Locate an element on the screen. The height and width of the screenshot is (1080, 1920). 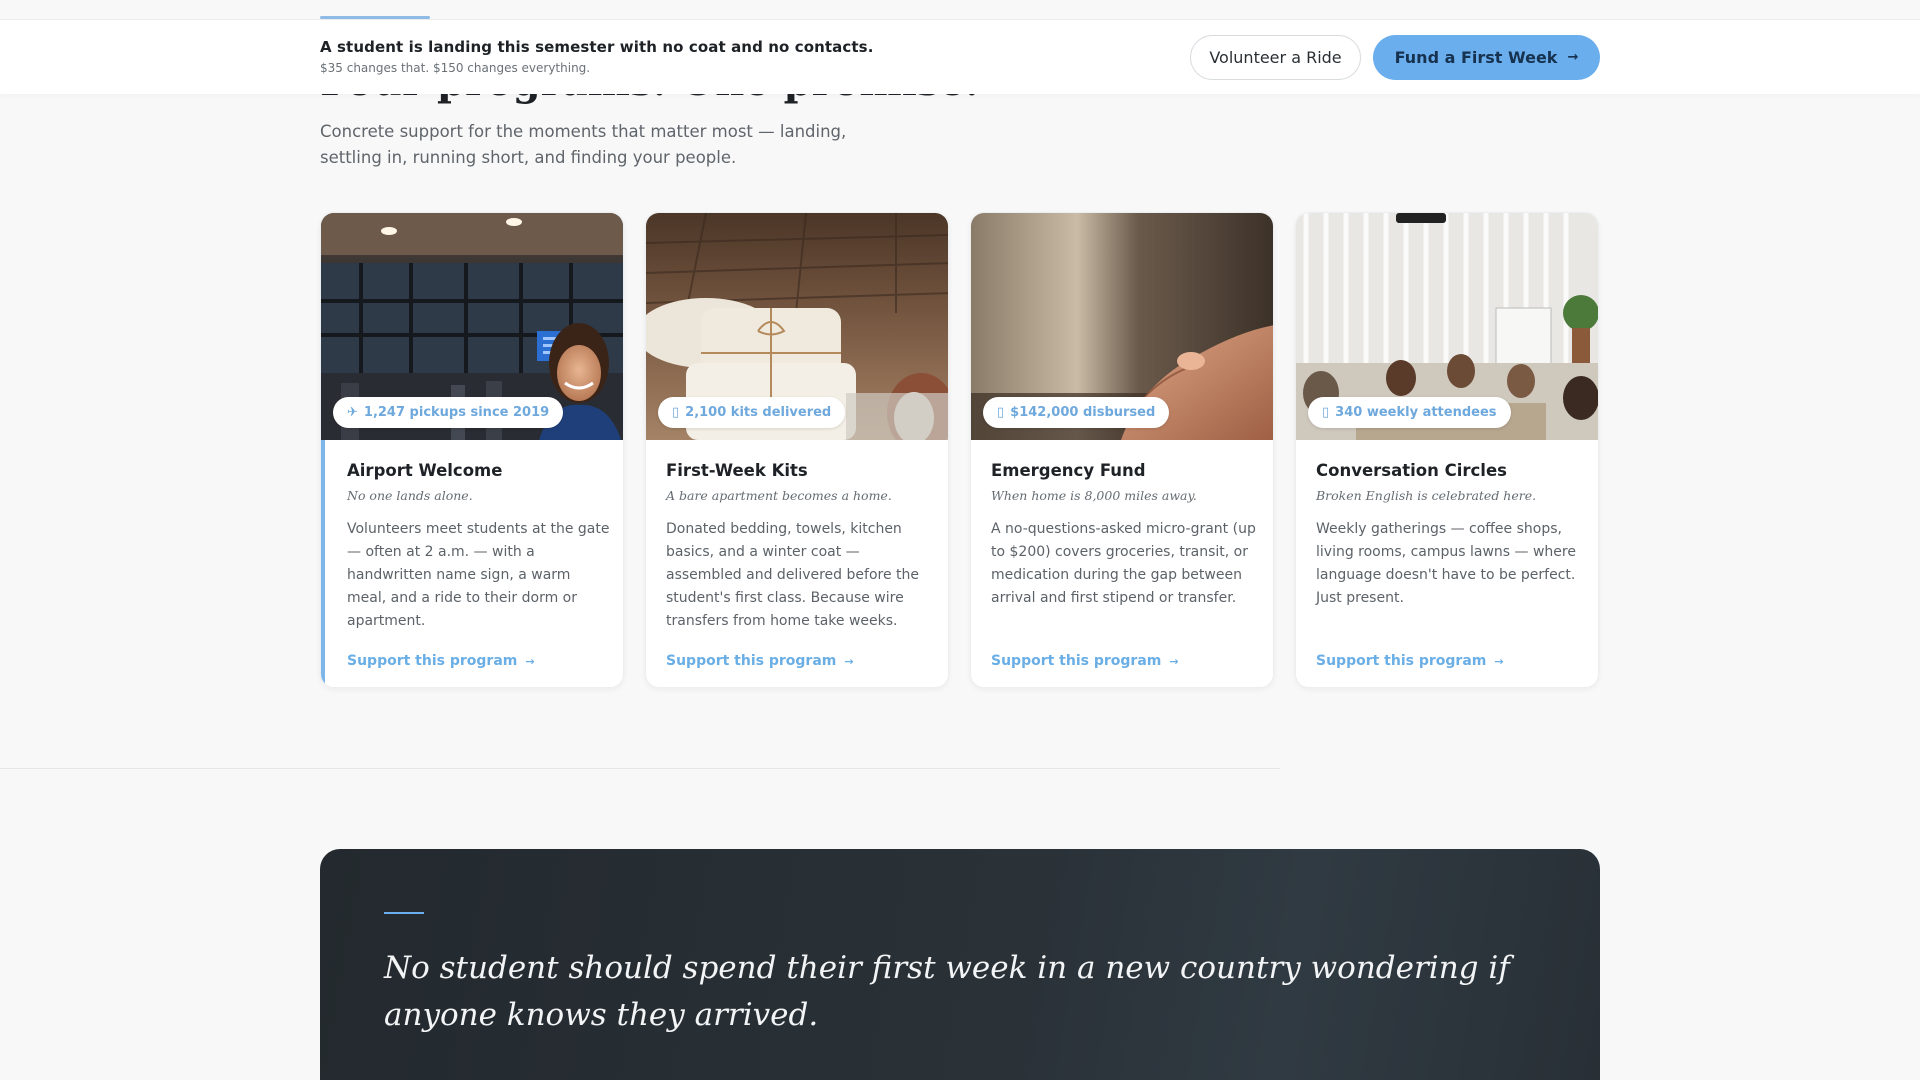
attendees-stat-badge: ▯ 340 weekly attendees is located at coordinates (1409, 412).